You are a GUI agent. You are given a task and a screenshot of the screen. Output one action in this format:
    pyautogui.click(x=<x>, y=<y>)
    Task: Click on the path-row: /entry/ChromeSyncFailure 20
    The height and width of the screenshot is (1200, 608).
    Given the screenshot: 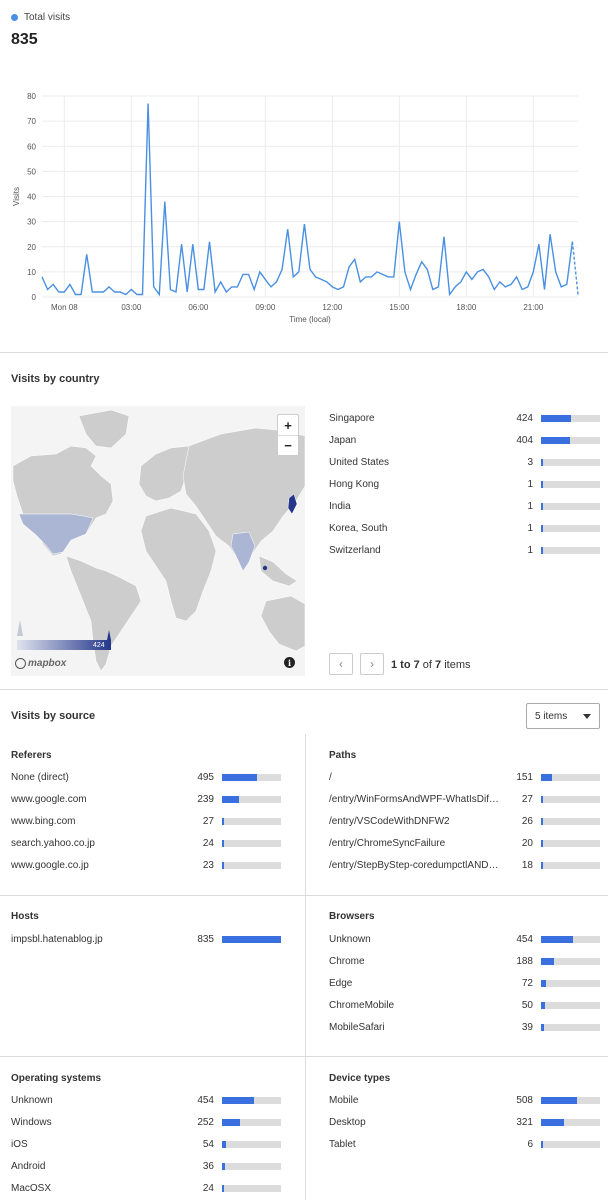 What is the action you would take?
    pyautogui.click(x=464, y=843)
    